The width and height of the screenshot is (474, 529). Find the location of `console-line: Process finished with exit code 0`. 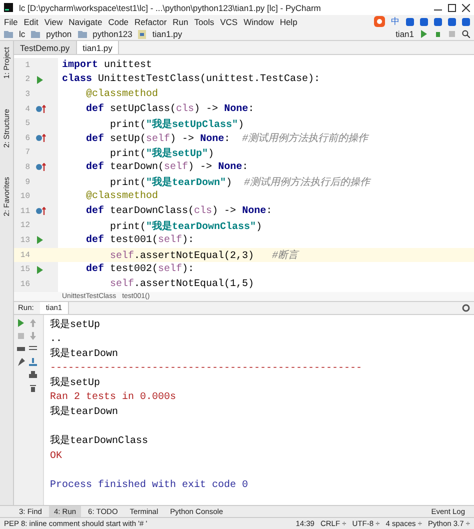

console-line: Process finished with exit code 0 is located at coordinates (150, 486).